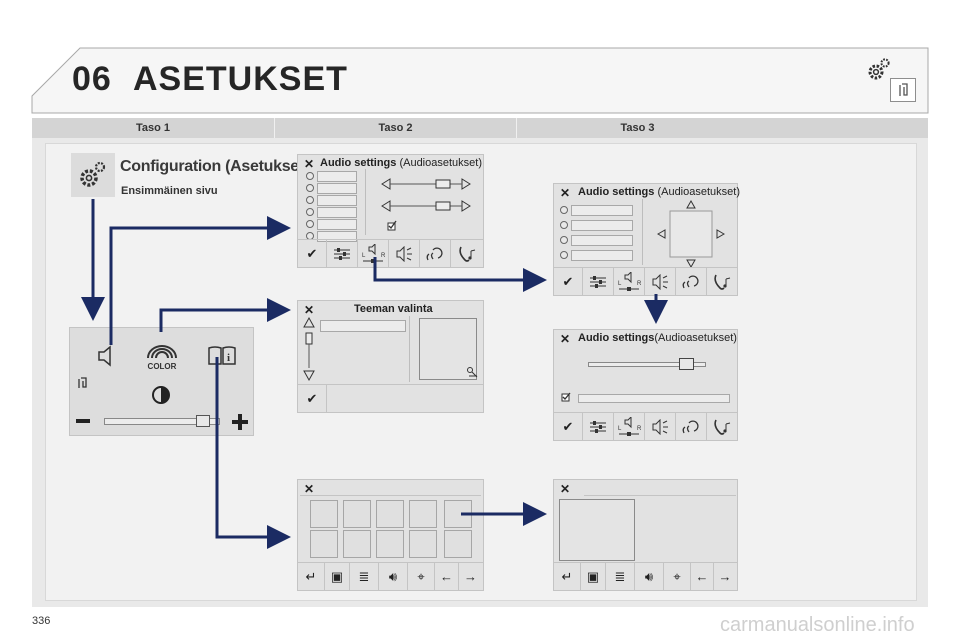  Describe the element at coordinates (161, 395) in the screenshot. I see `brightness-icon` at that location.